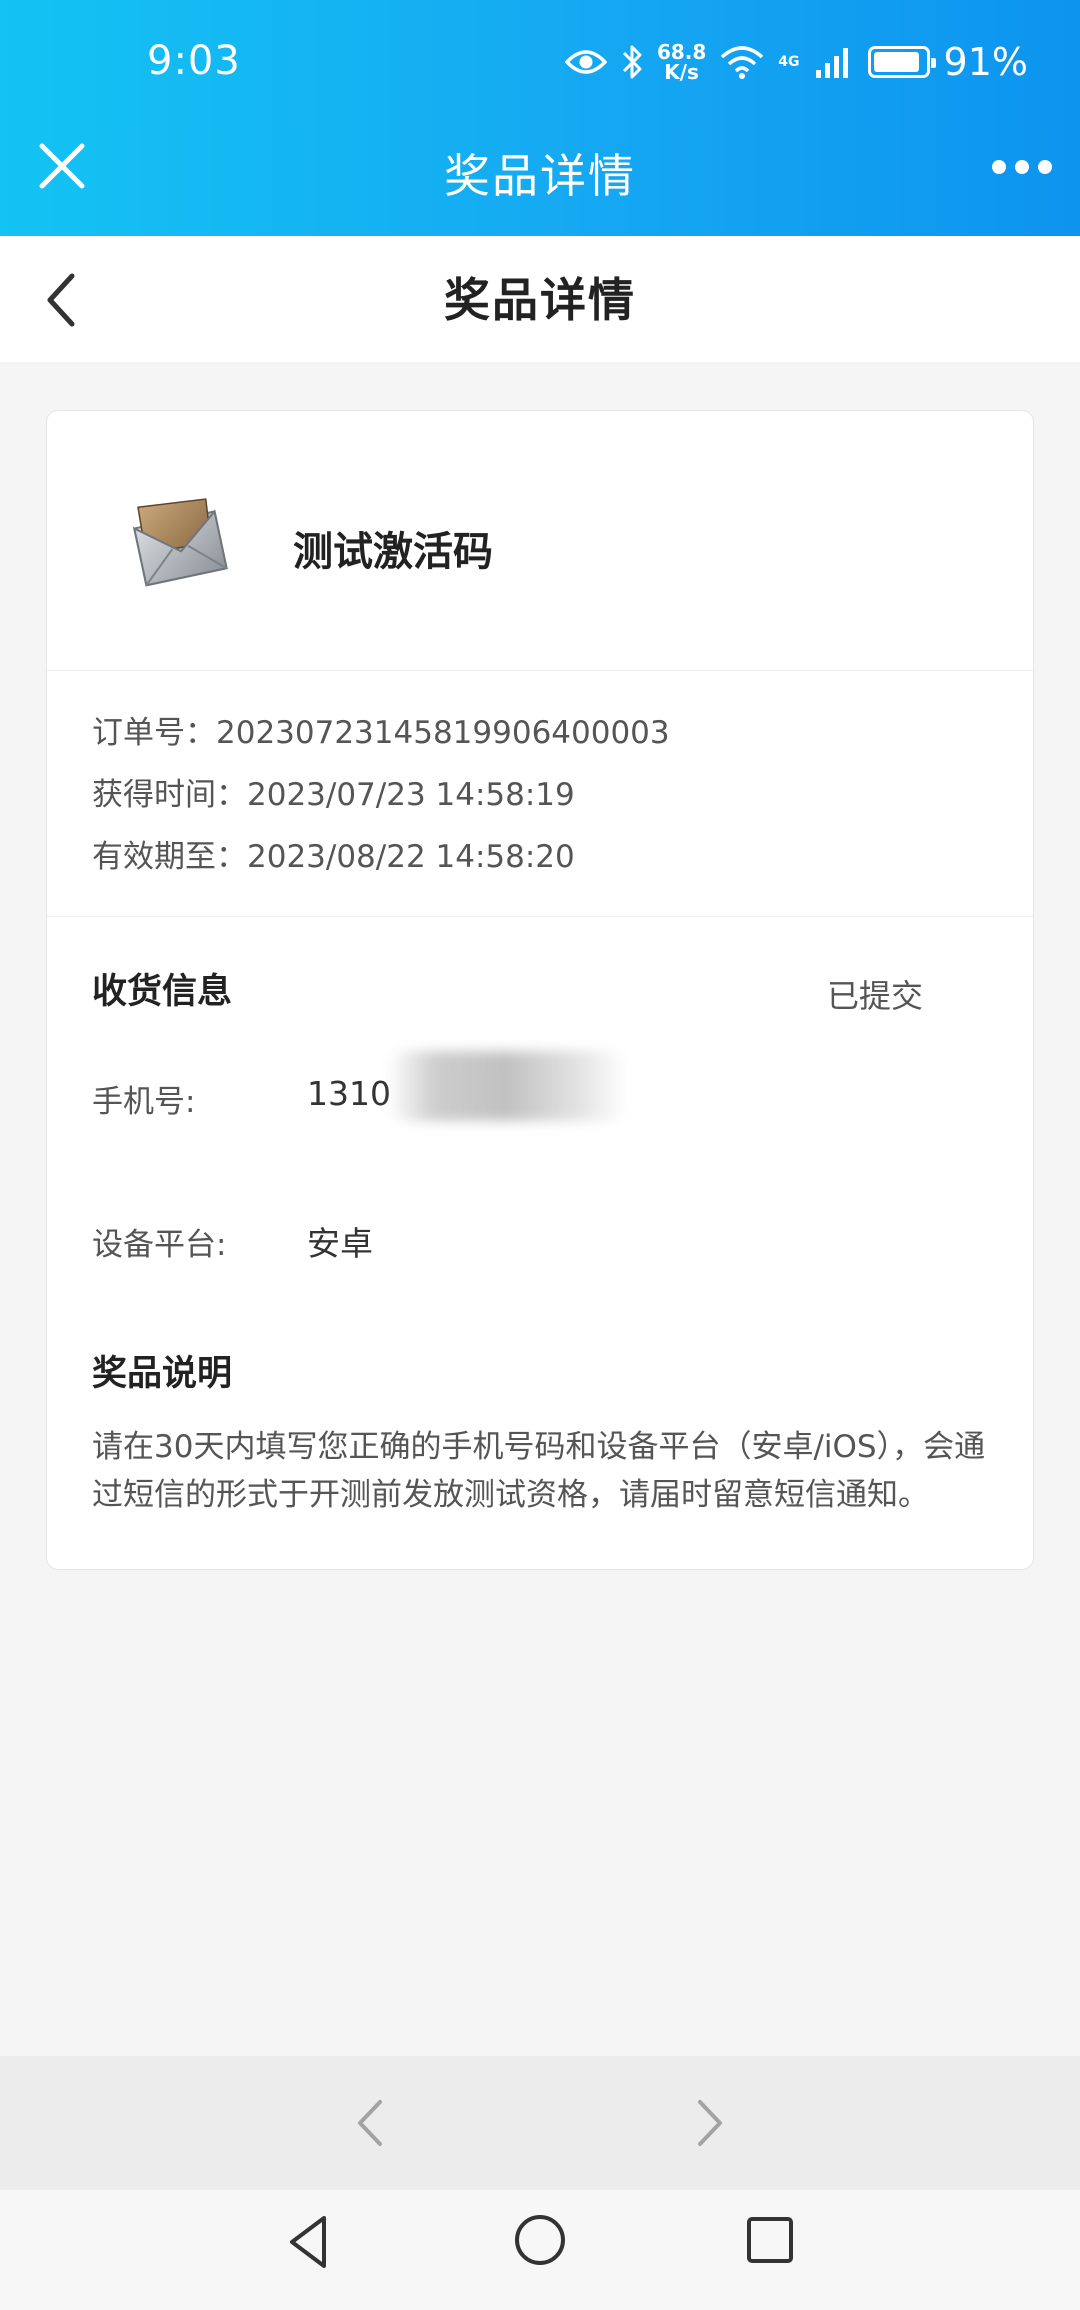 This screenshot has width=1080, height=2310. I want to click on webview-title: 奖品详情, so click(540, 176).